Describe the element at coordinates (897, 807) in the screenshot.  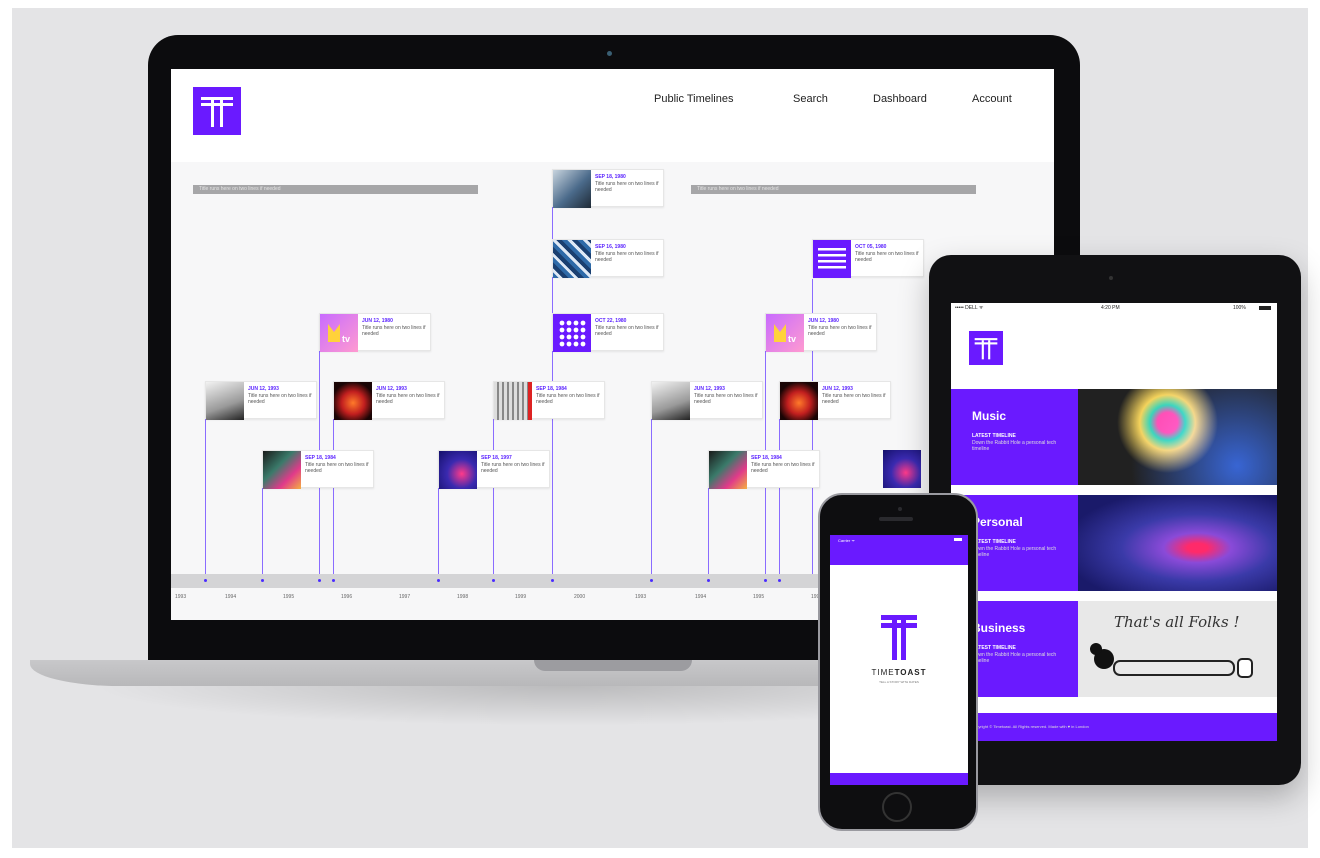
I see `home-button` at that location.